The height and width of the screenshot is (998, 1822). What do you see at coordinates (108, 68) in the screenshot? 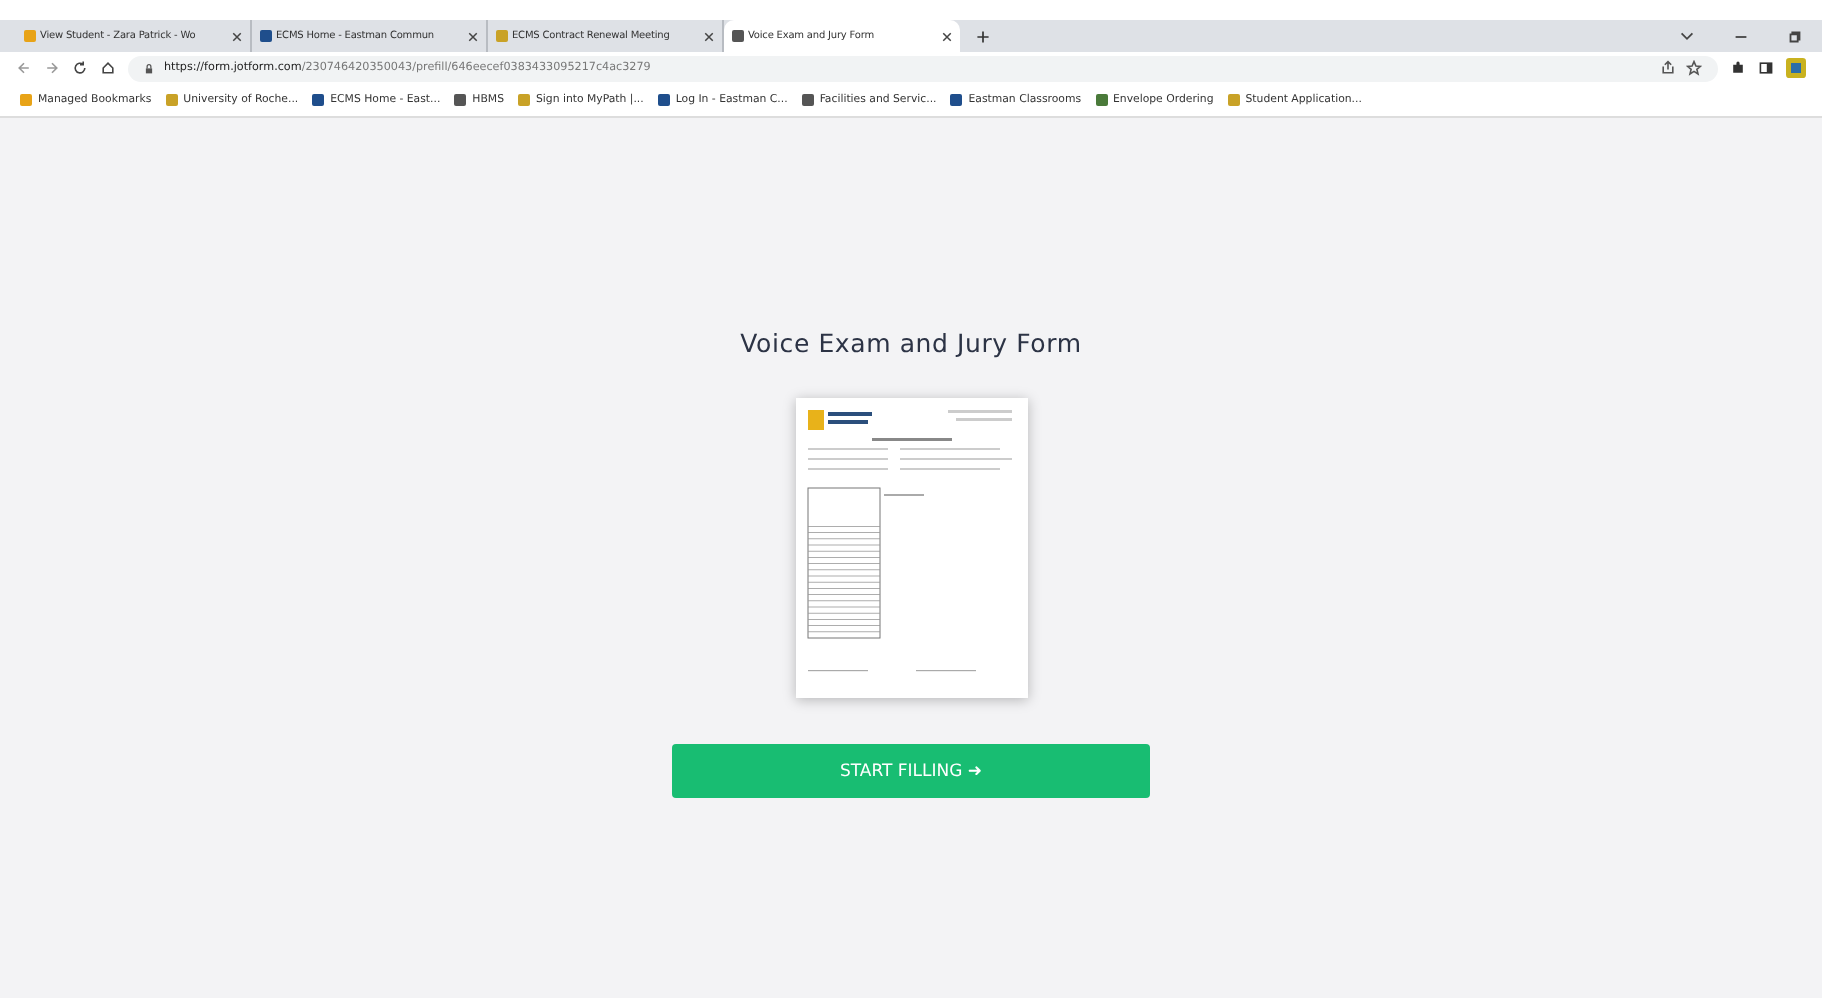
I see `home-icon` at bounding box center [108, 68].